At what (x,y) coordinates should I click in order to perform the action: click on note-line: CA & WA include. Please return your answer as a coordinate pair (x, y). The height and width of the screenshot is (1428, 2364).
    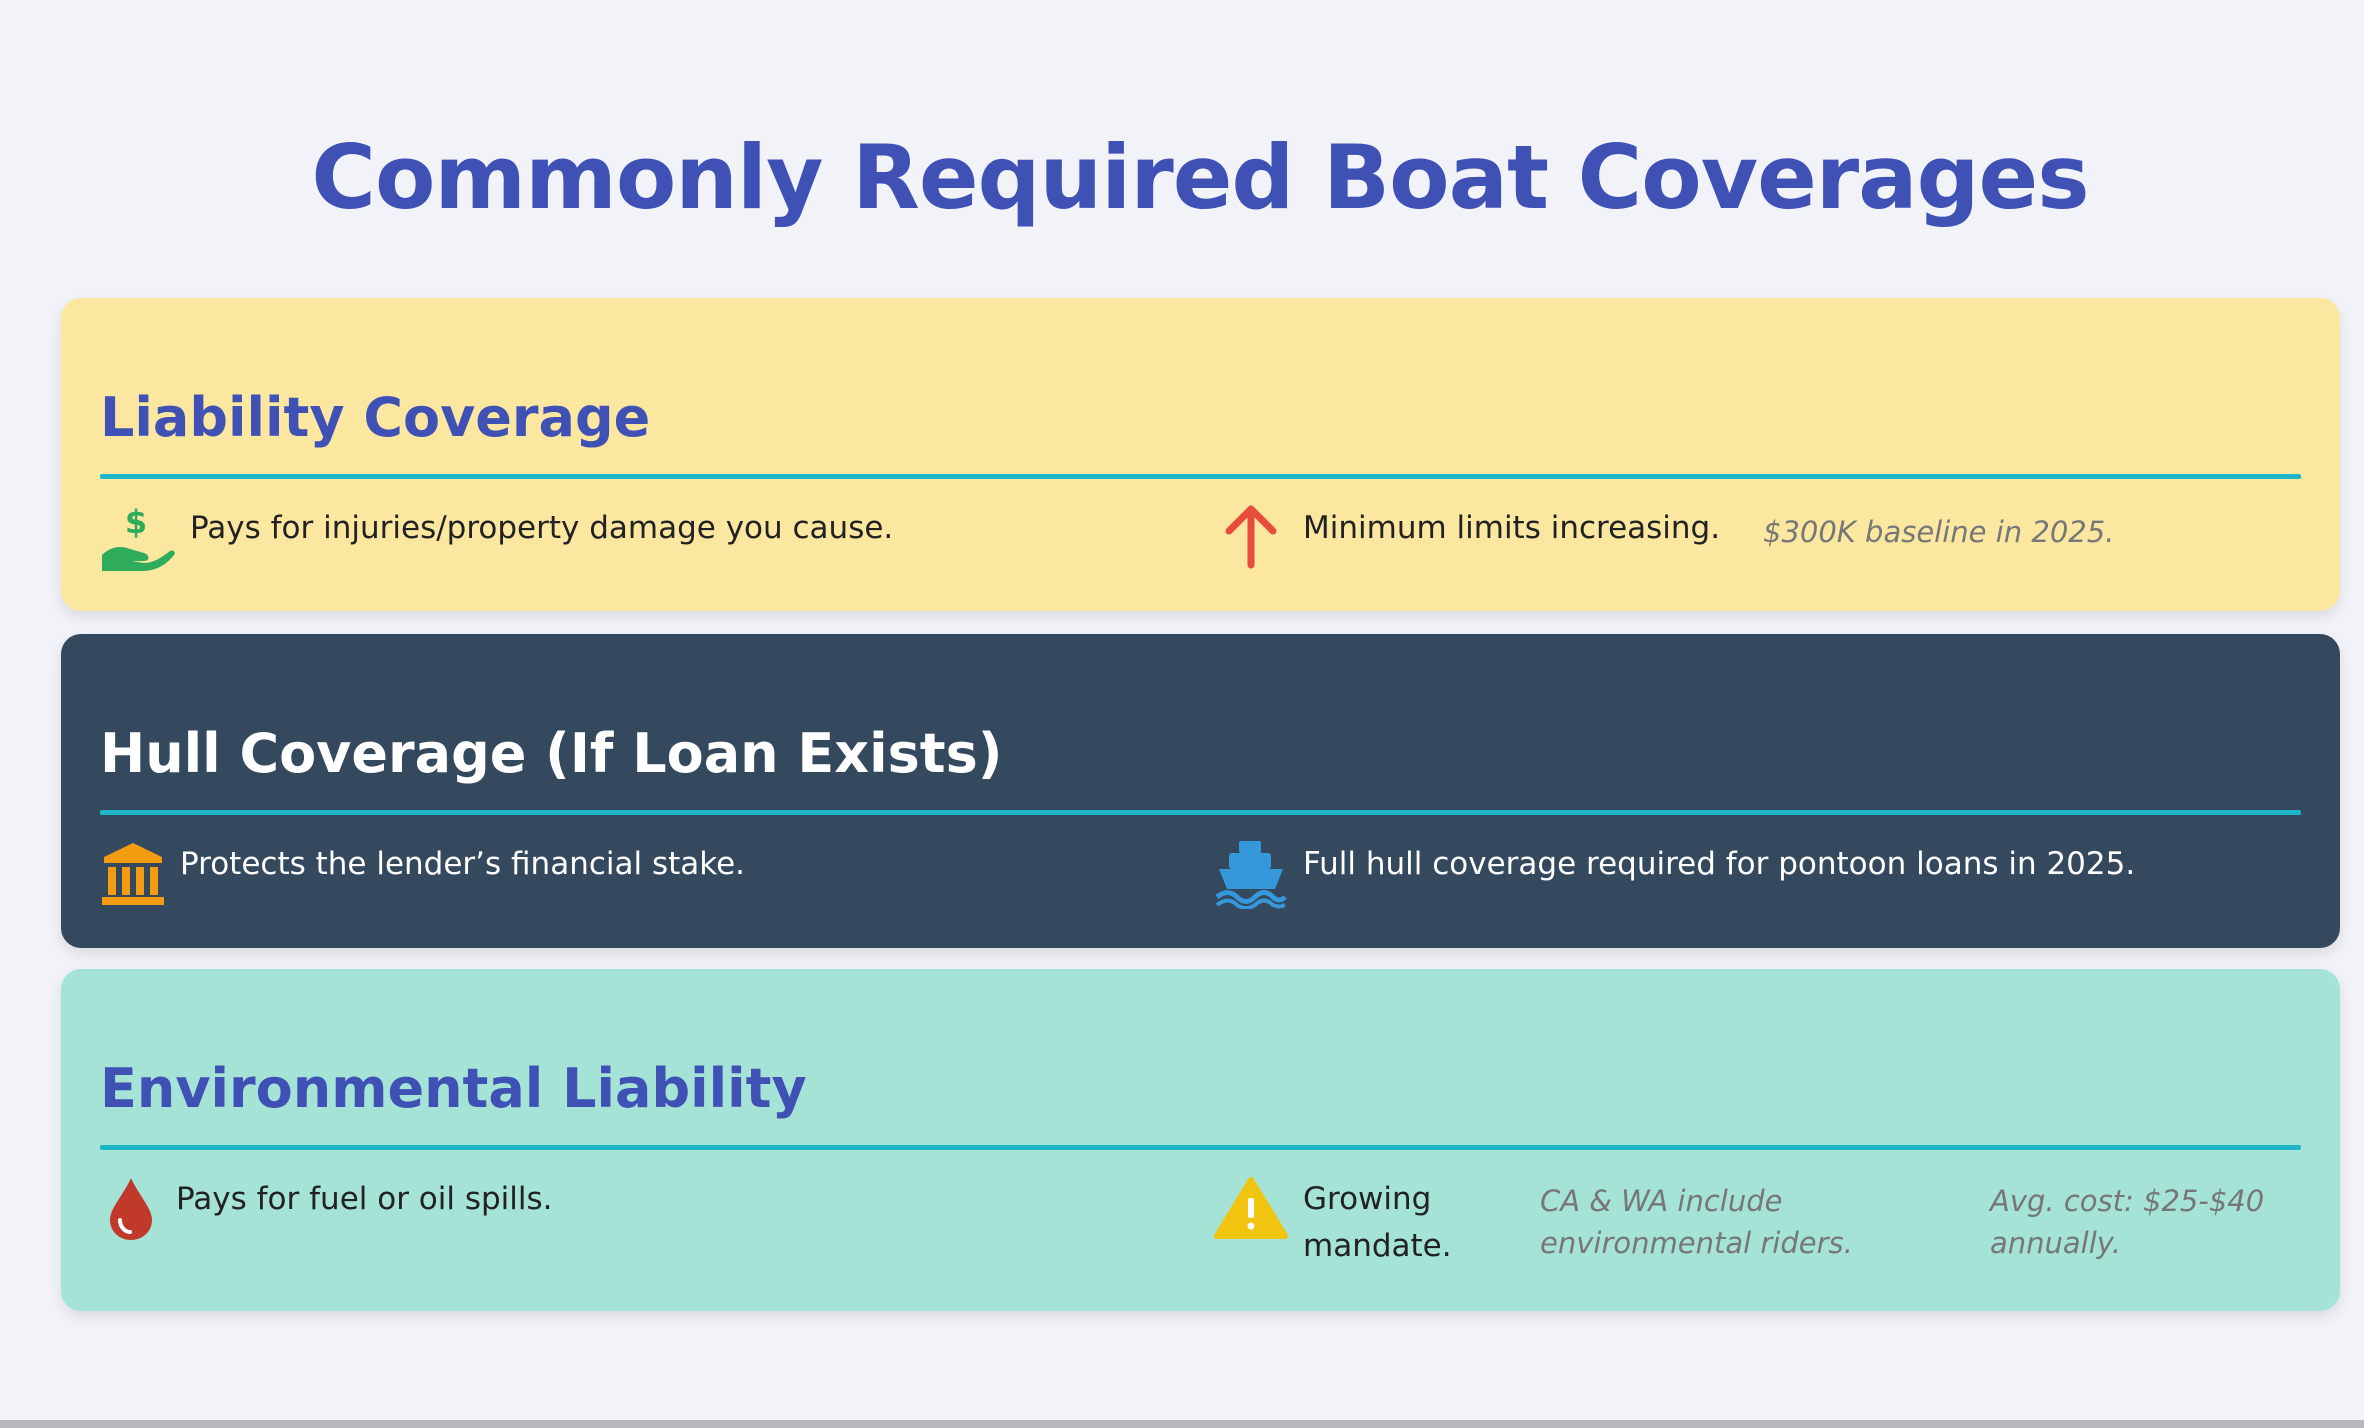
    Looking at the image, I should click on (1661, 1201).